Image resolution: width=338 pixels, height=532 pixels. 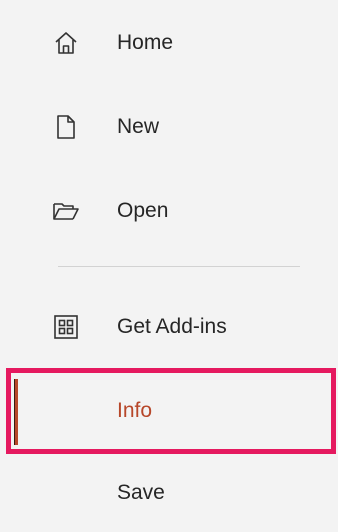 What do you see at coordinates (138, 126) in the screenshot?
I see `menu-item-label: New` at bounding box center [138, 126].